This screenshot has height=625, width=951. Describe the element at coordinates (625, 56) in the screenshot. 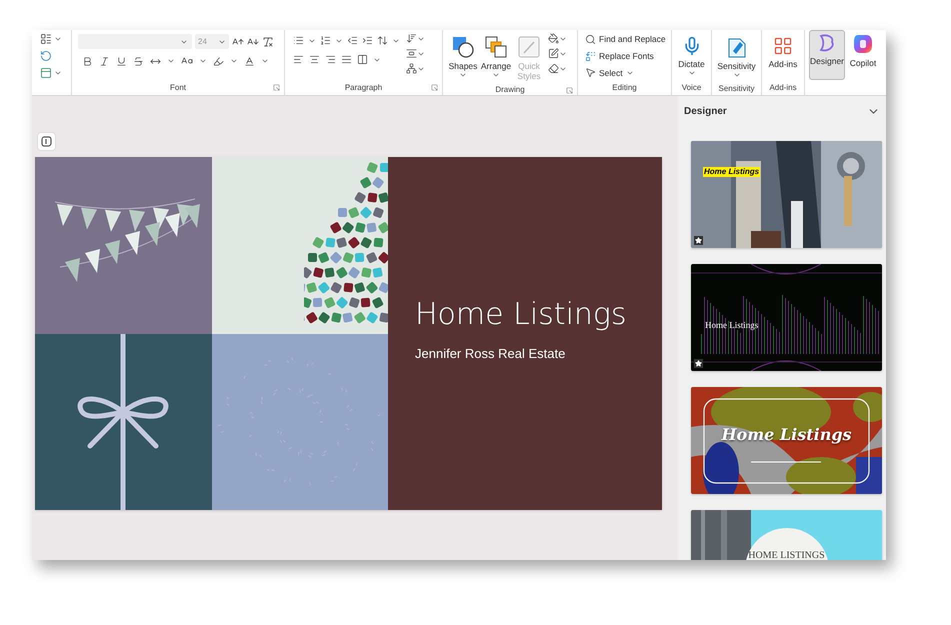

I see `editing-command: Replace Fonts` at that location.